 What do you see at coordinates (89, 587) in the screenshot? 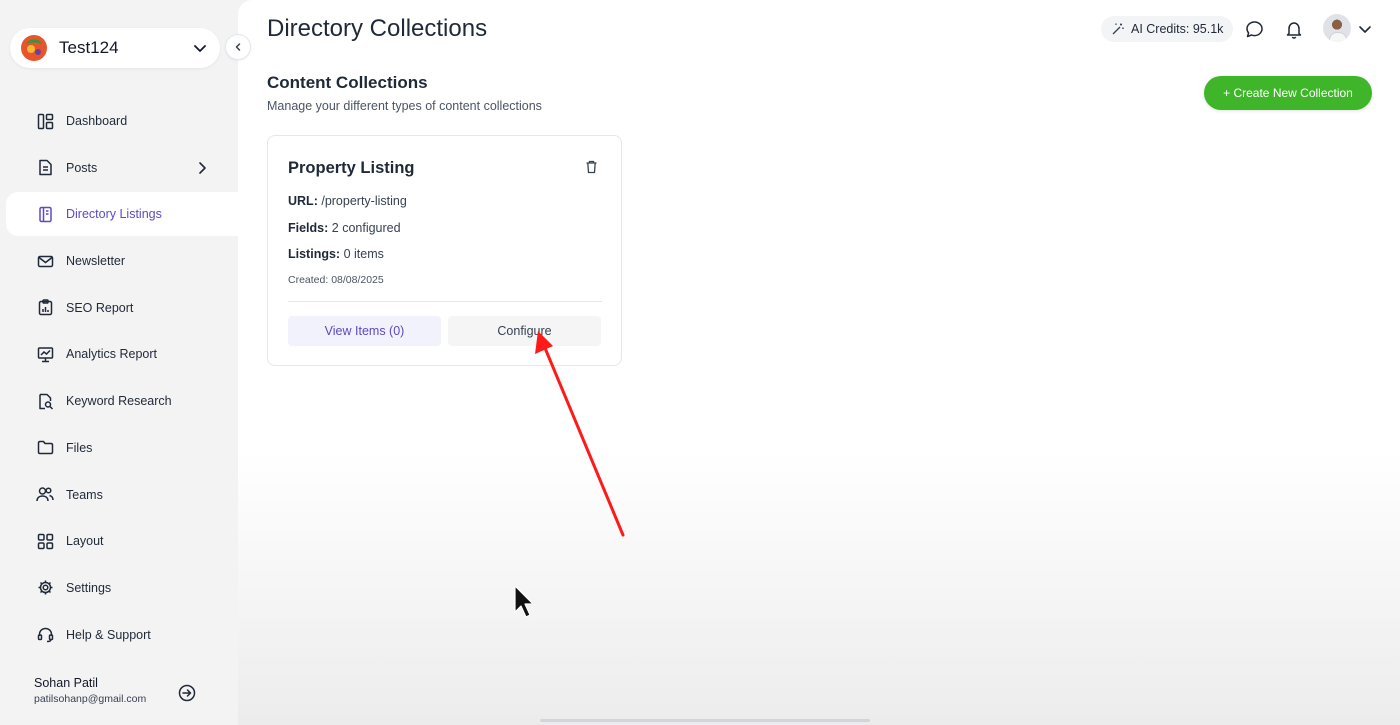
I see `sidebar-item-label: Settings` at bounding box center [89, 587].